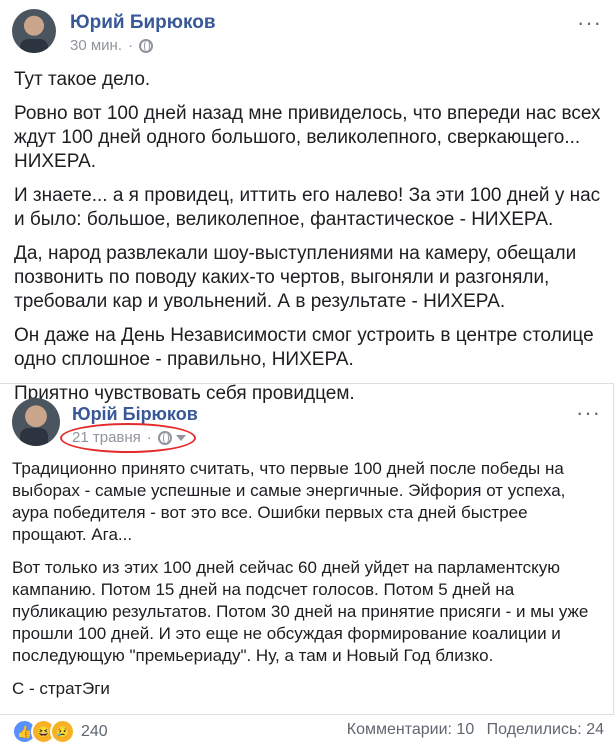 The image size is (616, 744). Describe the element at coordinates (143, 23) in the screenshot. I see `author-name: Юрий Бирюков` at that location.